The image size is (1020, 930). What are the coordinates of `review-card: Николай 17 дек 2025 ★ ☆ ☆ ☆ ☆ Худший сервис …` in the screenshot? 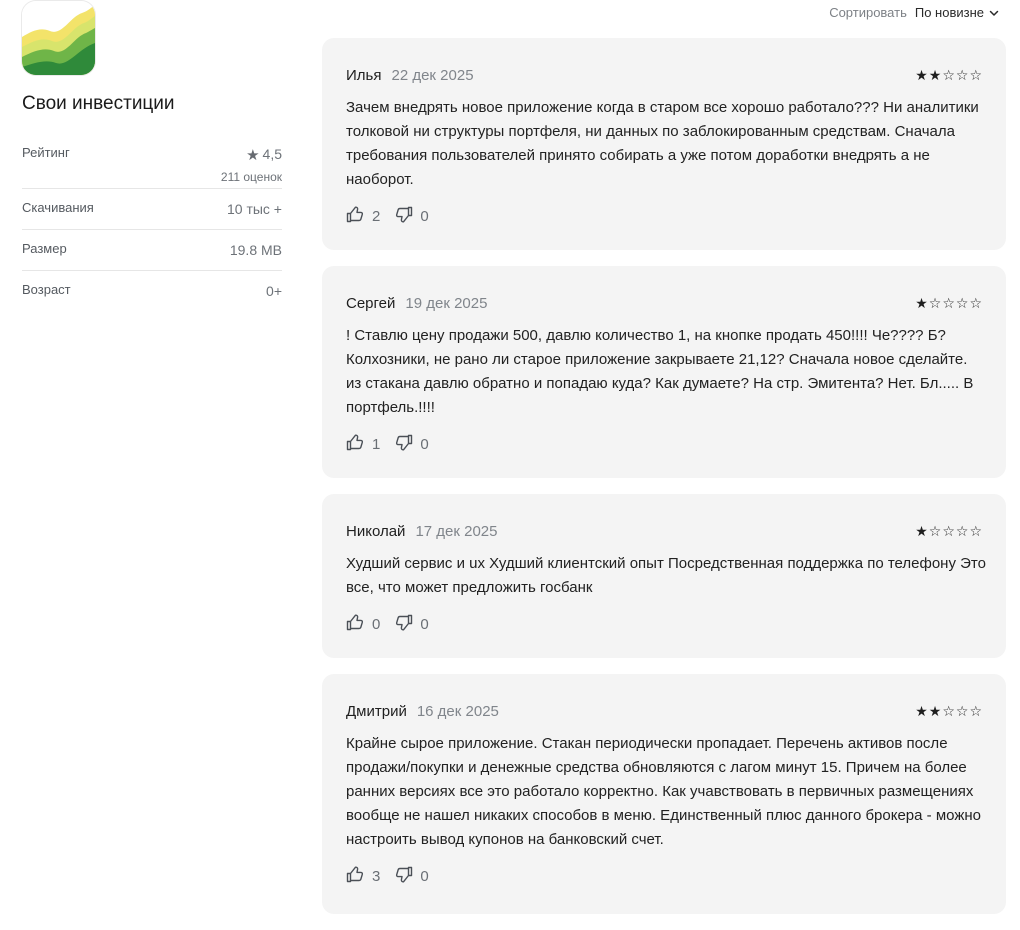 It's located at (664, 576).